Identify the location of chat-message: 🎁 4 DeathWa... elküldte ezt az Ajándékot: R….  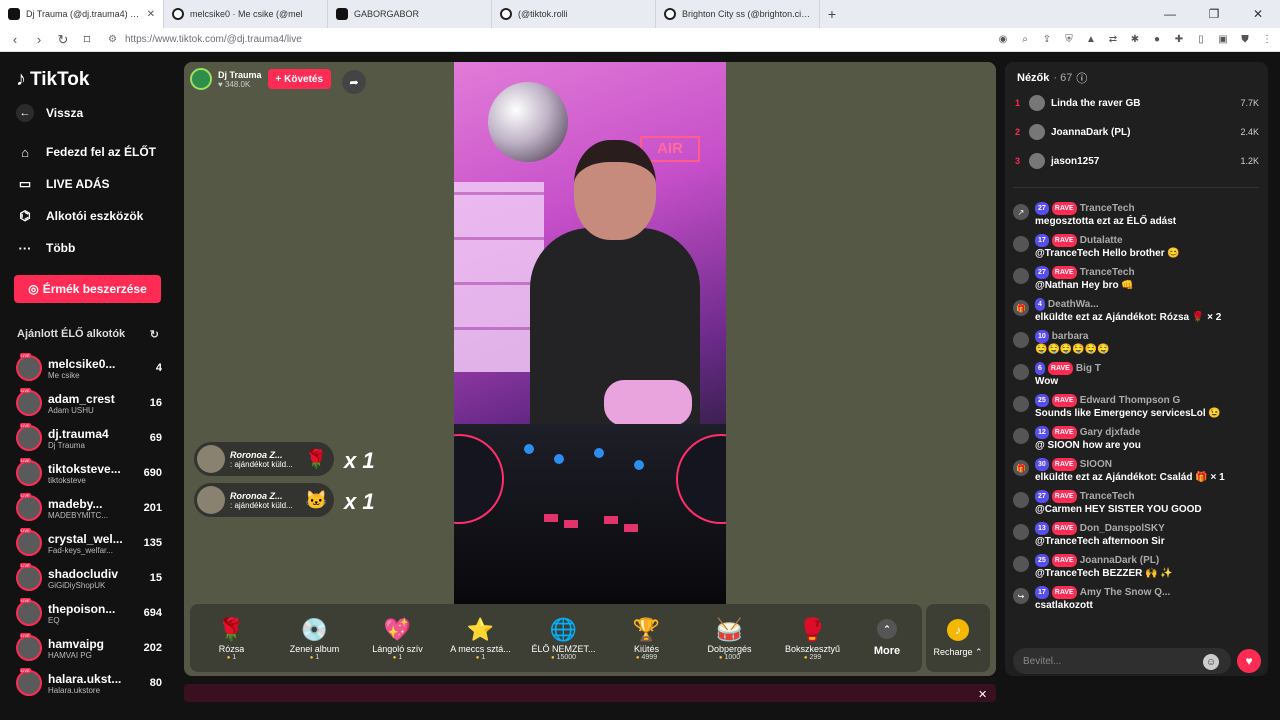
(1137, 311).